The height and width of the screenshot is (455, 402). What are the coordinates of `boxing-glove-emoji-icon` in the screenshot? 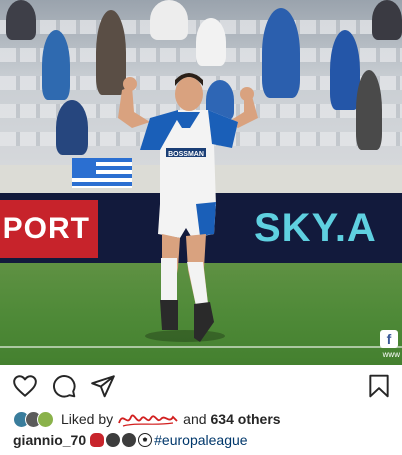 It's located at (97, 440).